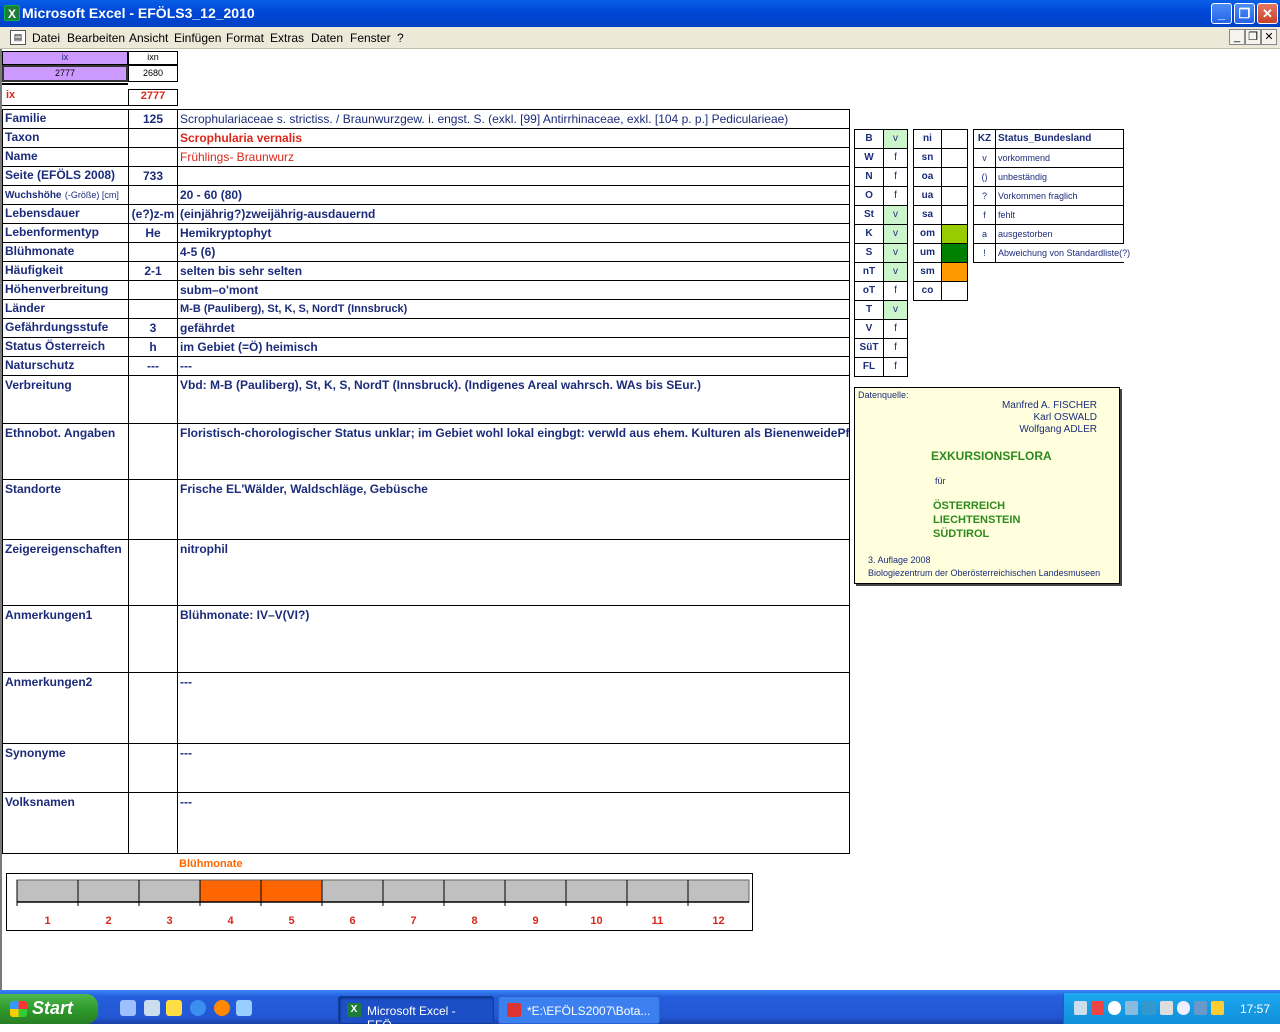  What do you see at coordinates (65, 309) in the screenshot?
I see `row-label-10: Länder` at bounding box center [65, 309].